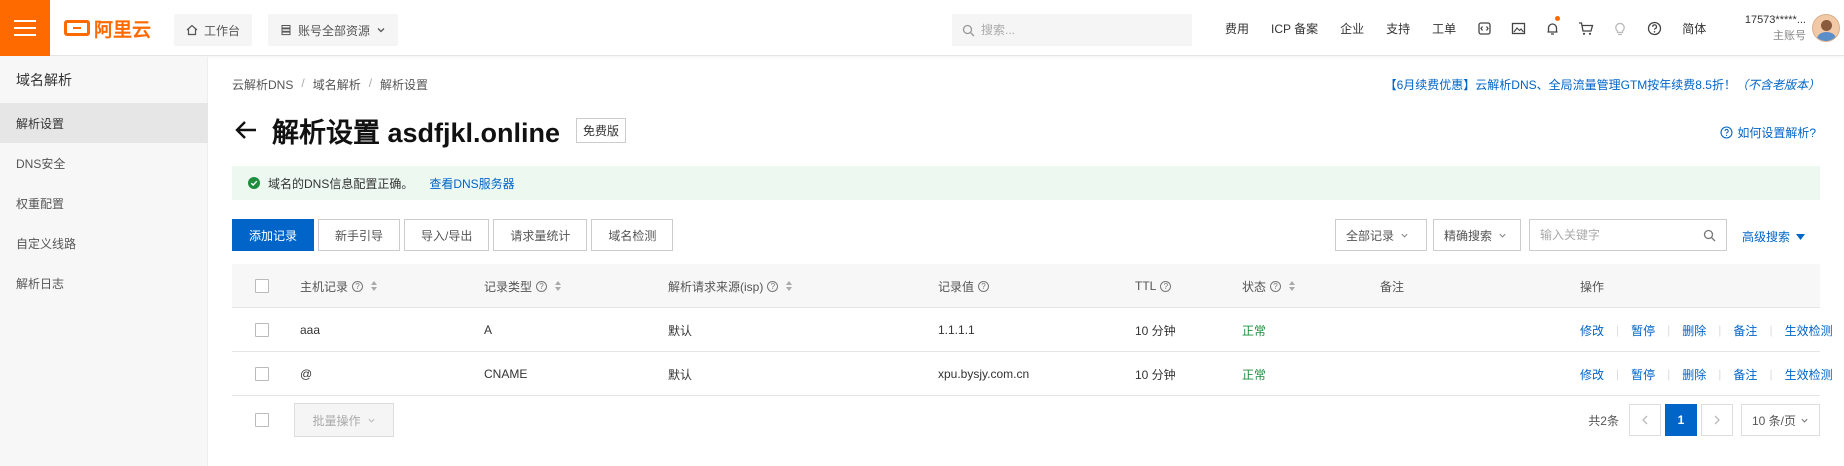 This screenshot has height=466, width=1844. I want to click on nav-billing: 费用, so click(1237, 28).